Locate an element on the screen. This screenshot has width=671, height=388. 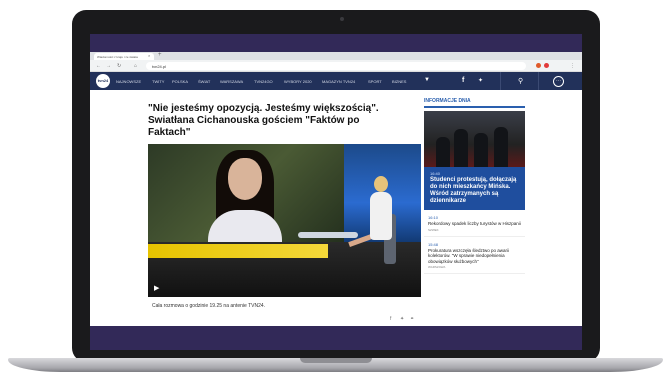
url-text: tvn24.pl is located at coordinates (159, 66).